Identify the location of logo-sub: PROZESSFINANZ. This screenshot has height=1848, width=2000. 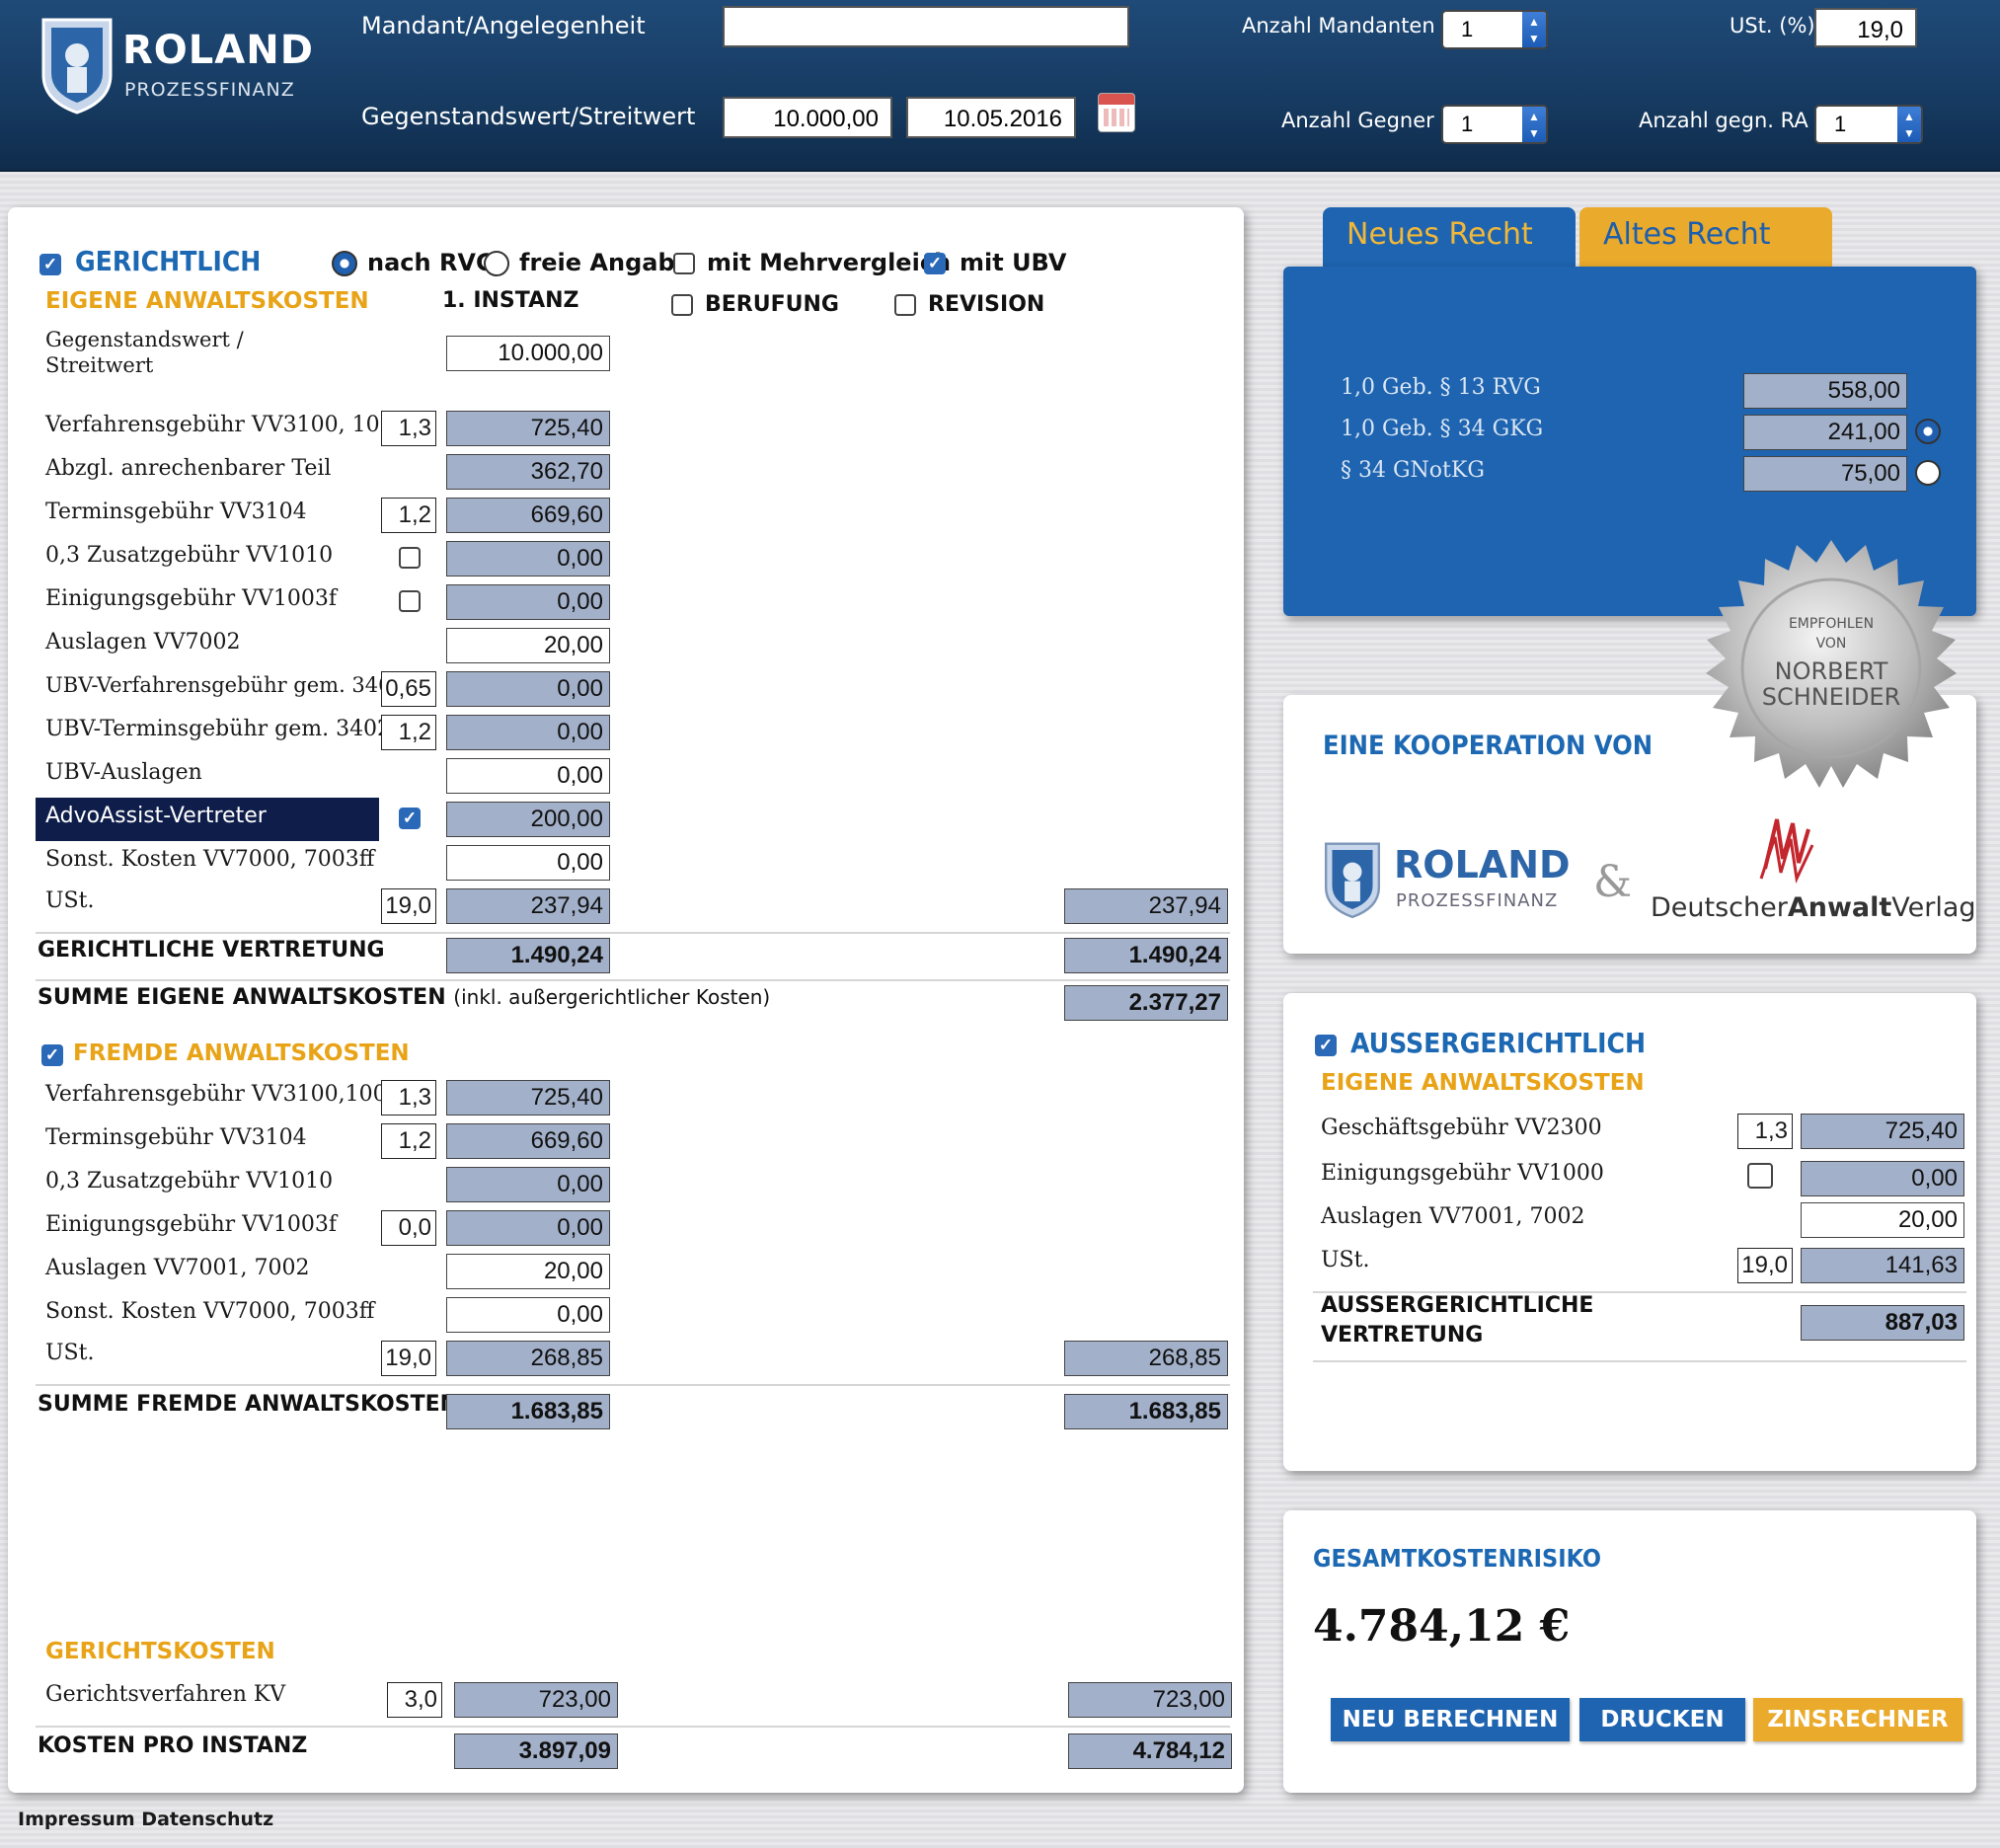
(209, 90).